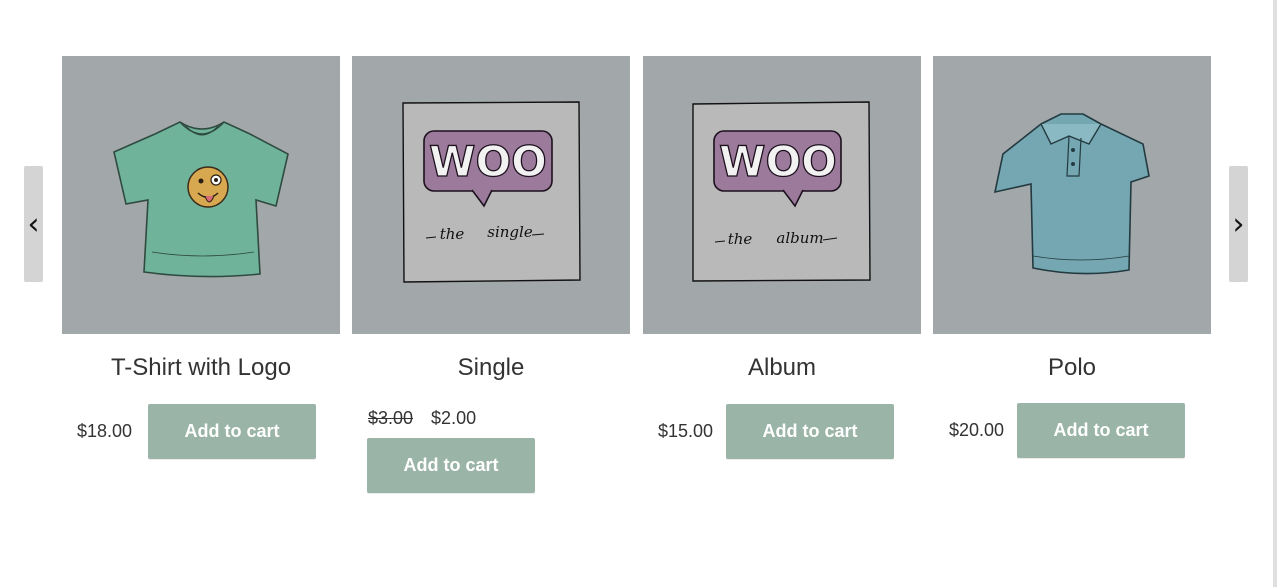 The height and width of the screenshot is (587, 1277). What do you see at coordinates (201, 199) in the screenshot?
I see `tshirt-illustration` at bounding box center [201, 199].